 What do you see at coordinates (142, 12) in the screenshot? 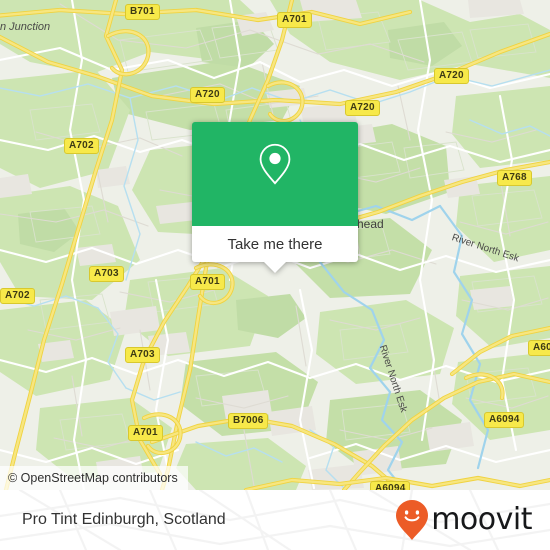
I see `road-shield: B701` at bounding box center [142, 12].